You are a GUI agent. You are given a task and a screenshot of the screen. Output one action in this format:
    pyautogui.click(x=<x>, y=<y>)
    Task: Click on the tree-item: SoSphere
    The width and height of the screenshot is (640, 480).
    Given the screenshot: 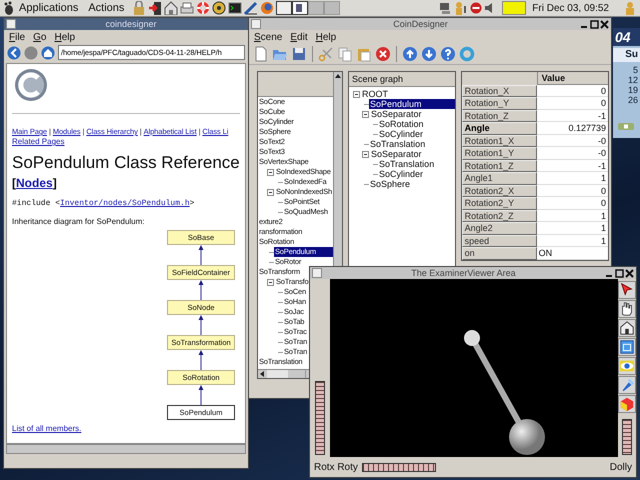 What is the action you would take?
    pyautogui.click(x=390, y=184)
    